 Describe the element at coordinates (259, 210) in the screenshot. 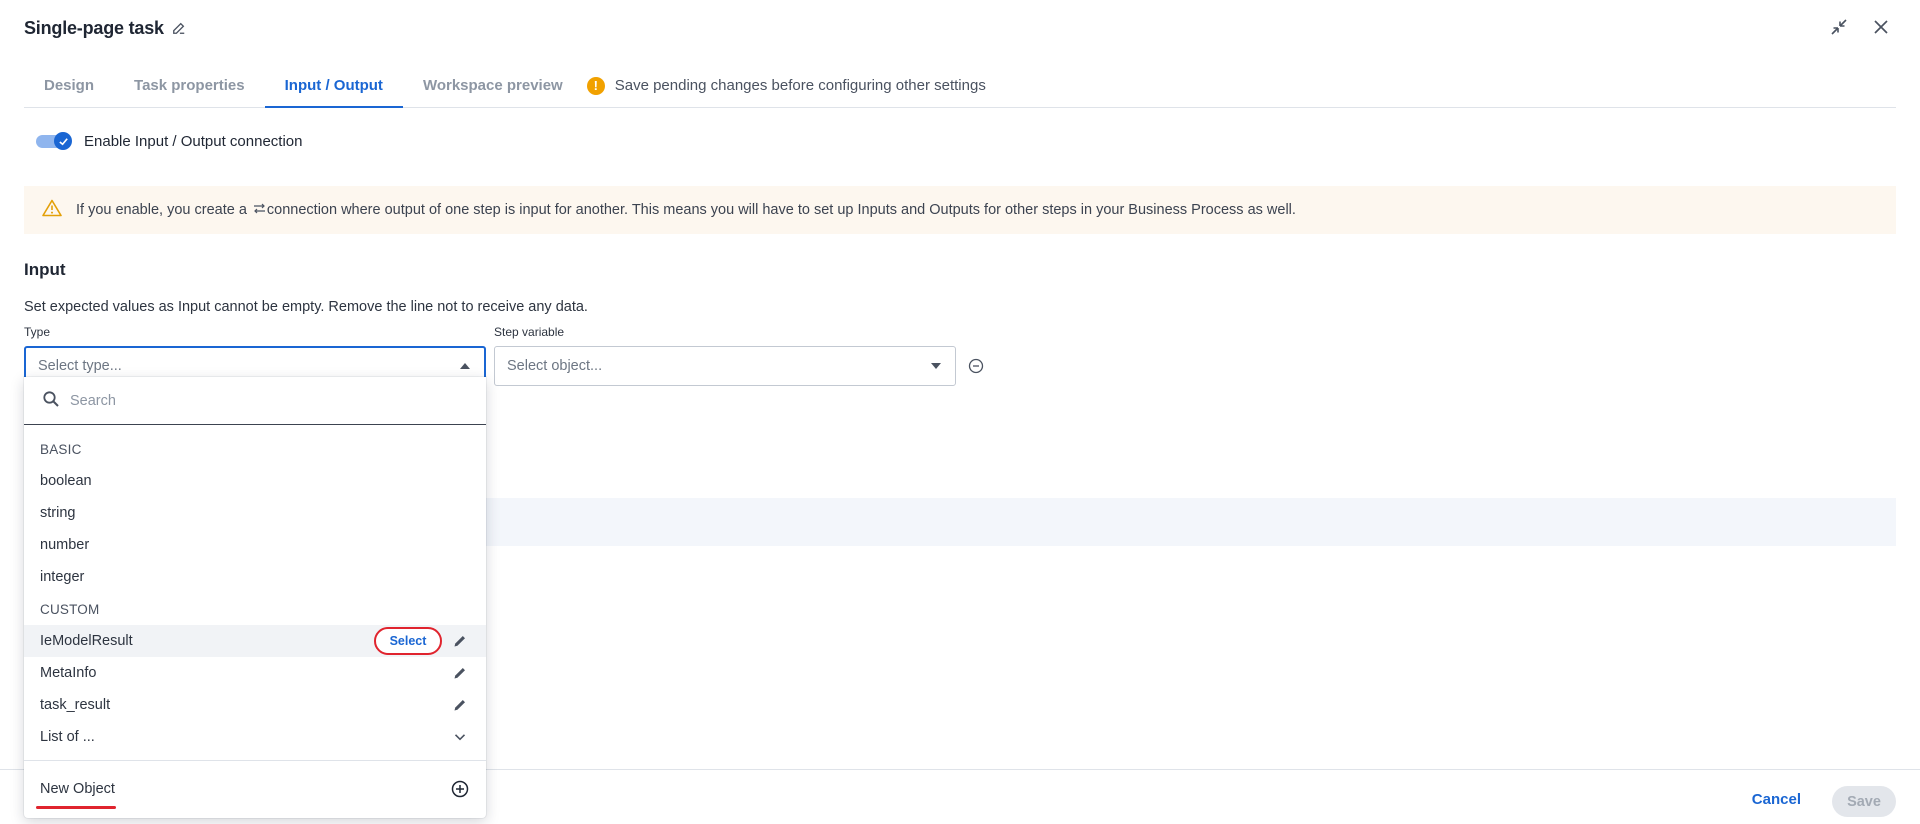

I see `connection-icon` at that location.